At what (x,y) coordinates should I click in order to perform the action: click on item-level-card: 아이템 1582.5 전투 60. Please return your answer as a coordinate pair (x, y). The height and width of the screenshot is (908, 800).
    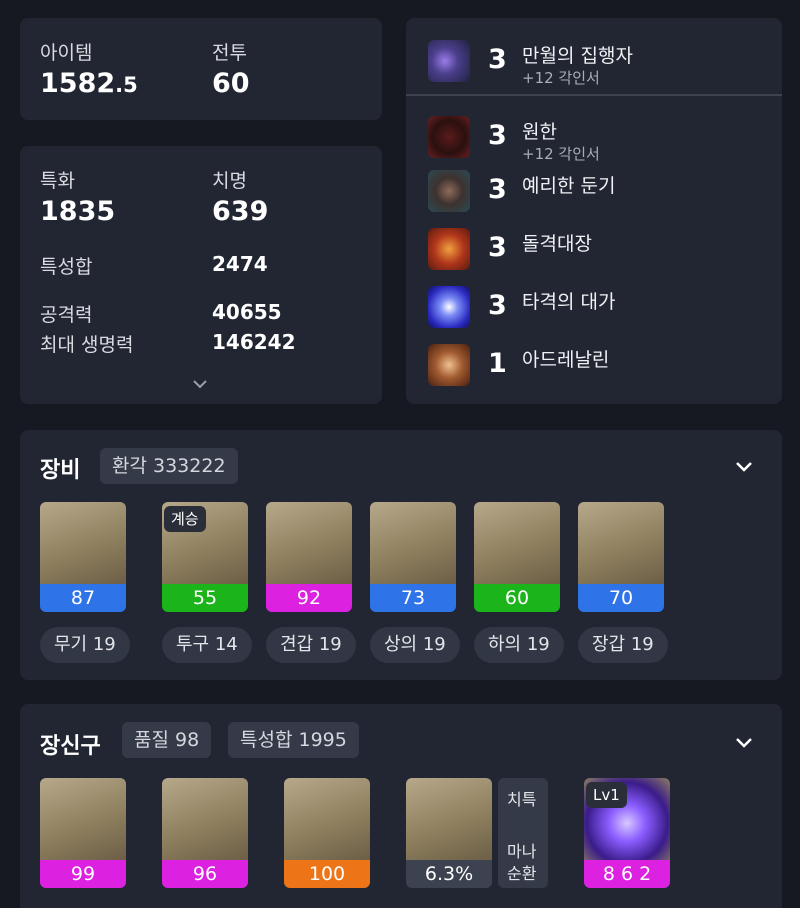
    Looking at the image, I should click on (201, 69).